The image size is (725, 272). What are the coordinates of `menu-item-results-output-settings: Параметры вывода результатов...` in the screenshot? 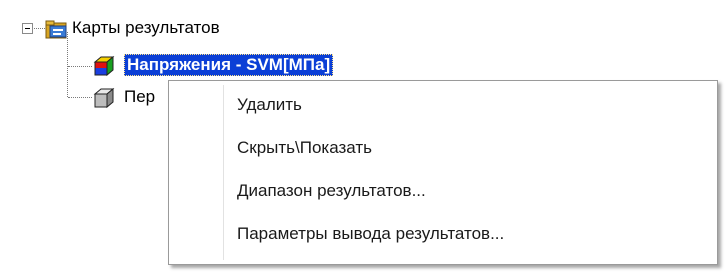 It's located at (443, 234).